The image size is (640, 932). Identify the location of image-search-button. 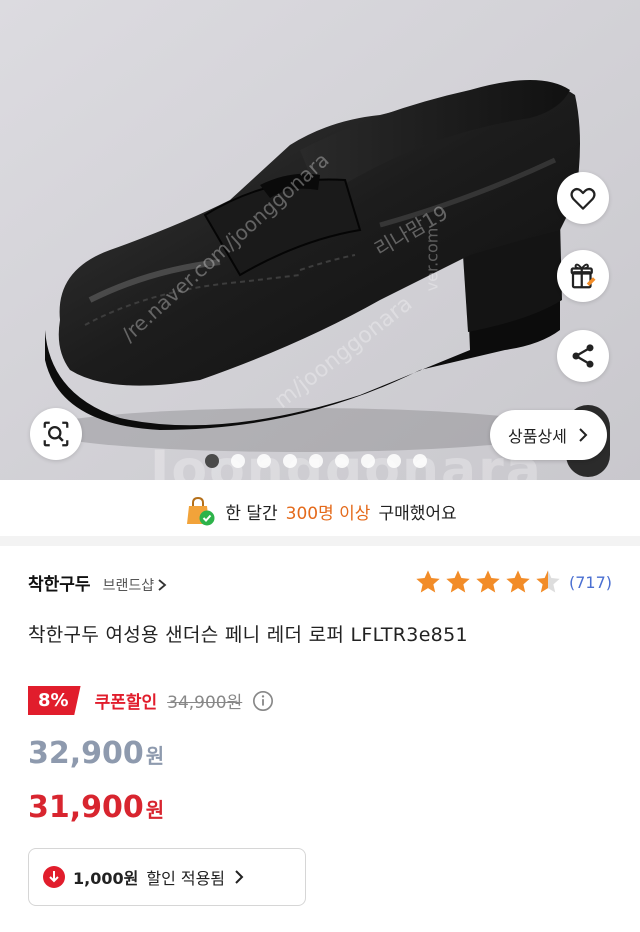
(56, 434).